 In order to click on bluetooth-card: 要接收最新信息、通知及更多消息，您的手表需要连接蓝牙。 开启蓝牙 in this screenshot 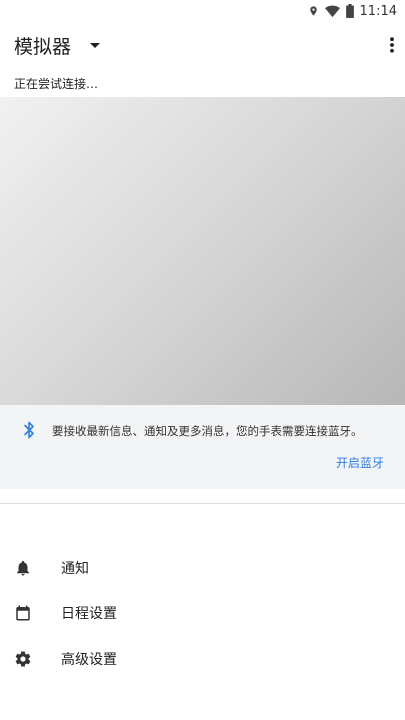, I will do `click(202, 447)`.